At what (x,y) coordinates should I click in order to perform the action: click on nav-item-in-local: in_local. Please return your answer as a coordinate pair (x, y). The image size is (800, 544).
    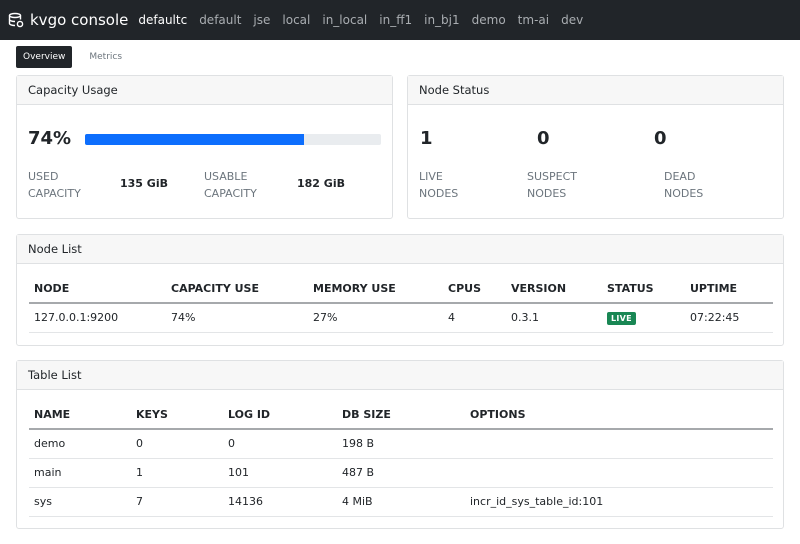
    Looking at the image, I should click on (344, 20).